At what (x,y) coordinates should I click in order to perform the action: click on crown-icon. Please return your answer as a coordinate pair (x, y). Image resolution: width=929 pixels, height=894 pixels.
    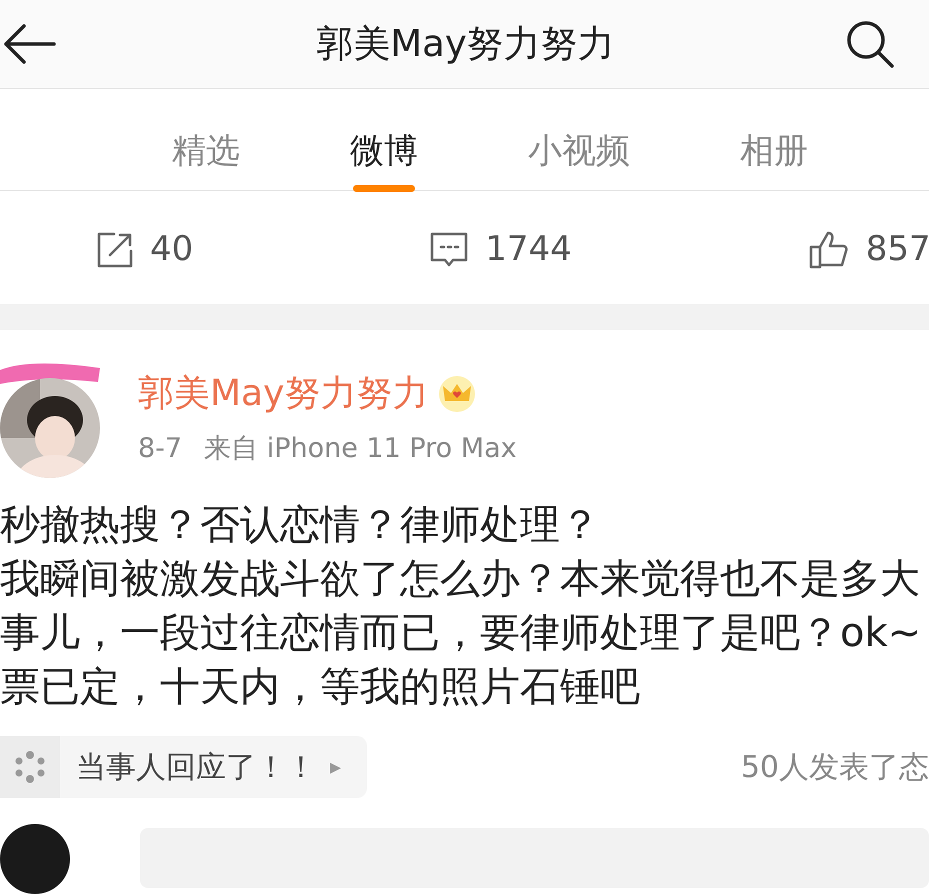
    Looking at the image, I should click on (457, 393).